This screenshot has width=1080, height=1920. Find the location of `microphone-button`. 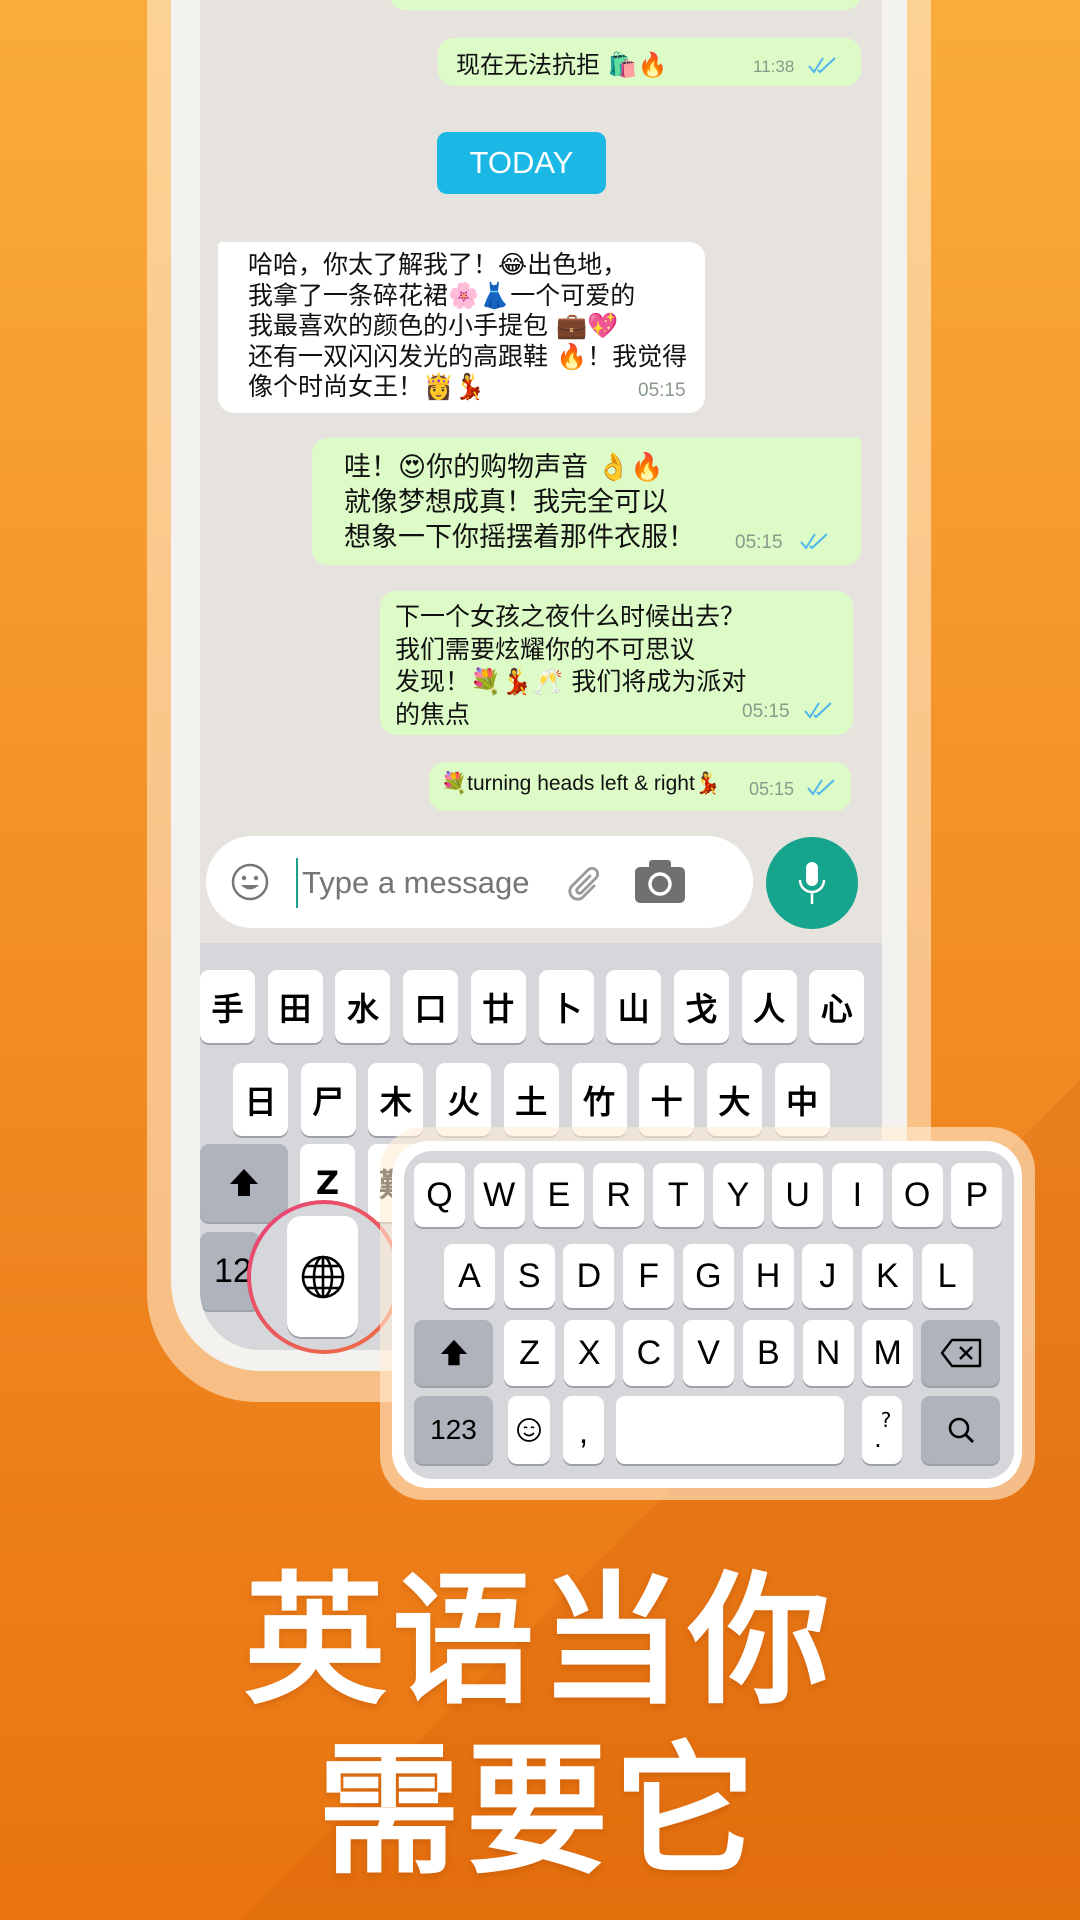

microphone-button is located at coordinates (812, 883).